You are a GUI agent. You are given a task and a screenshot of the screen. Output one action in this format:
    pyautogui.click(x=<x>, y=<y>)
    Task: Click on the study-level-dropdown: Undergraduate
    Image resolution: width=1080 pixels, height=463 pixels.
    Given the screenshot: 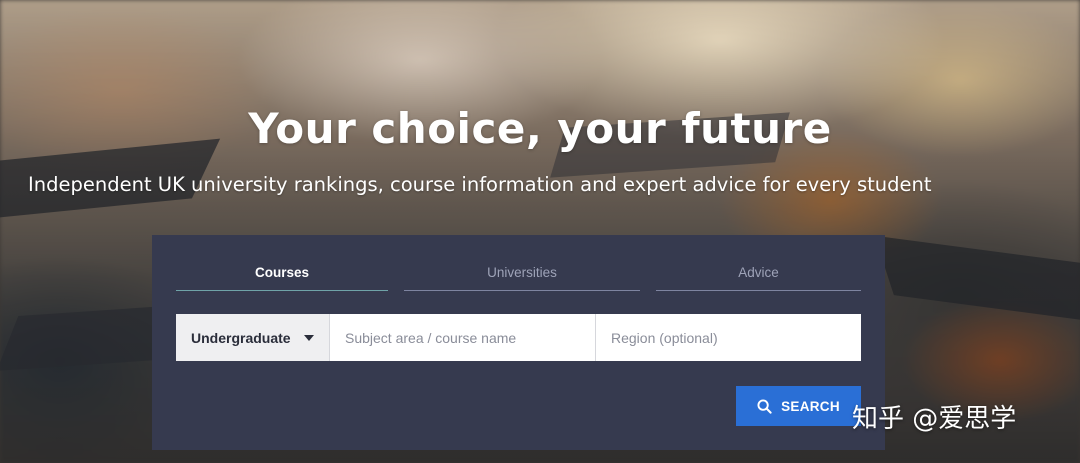 What is the action you would take?
    pyautogui.click(x=253, y=337)
    